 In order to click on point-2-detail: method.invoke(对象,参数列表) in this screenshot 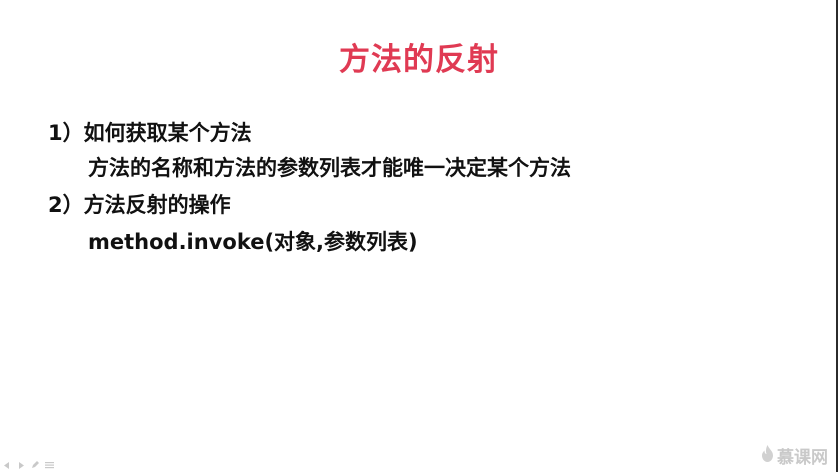, I will do `click(253, 242)`.